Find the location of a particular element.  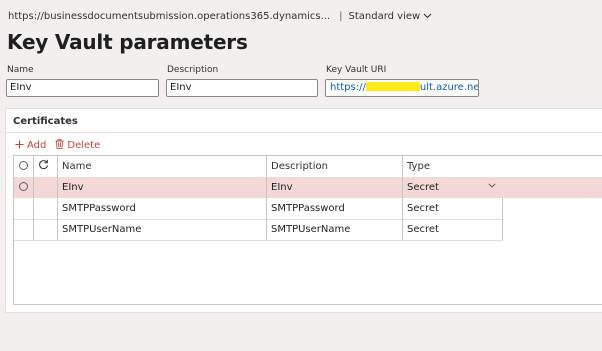

certificates-toolbar: Add Delete is located at coordinates (62, 145).